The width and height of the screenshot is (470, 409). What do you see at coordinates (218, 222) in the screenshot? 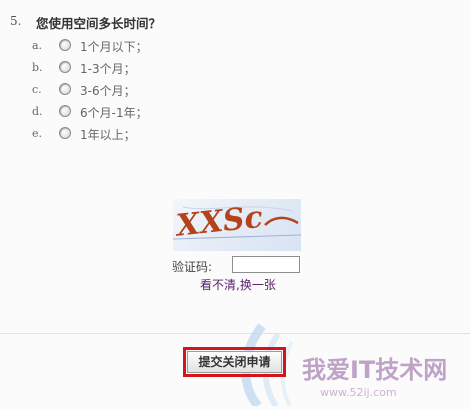
I see `captcha-text: XXSc` at bounding box center [218, 222].